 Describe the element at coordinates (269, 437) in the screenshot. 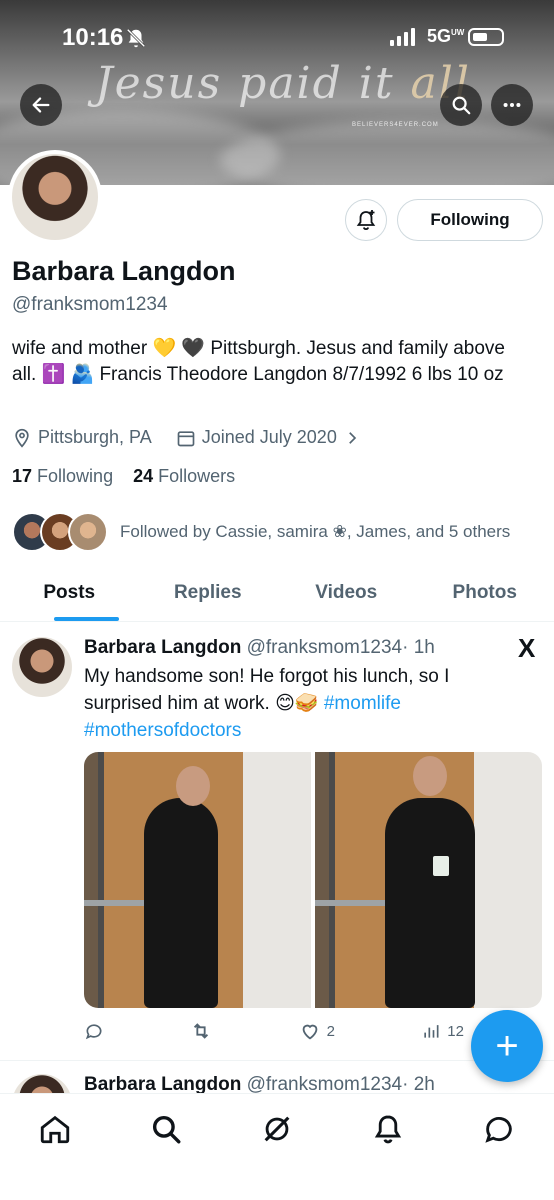

I see `profile-joined: Joined July 2020` at that location.